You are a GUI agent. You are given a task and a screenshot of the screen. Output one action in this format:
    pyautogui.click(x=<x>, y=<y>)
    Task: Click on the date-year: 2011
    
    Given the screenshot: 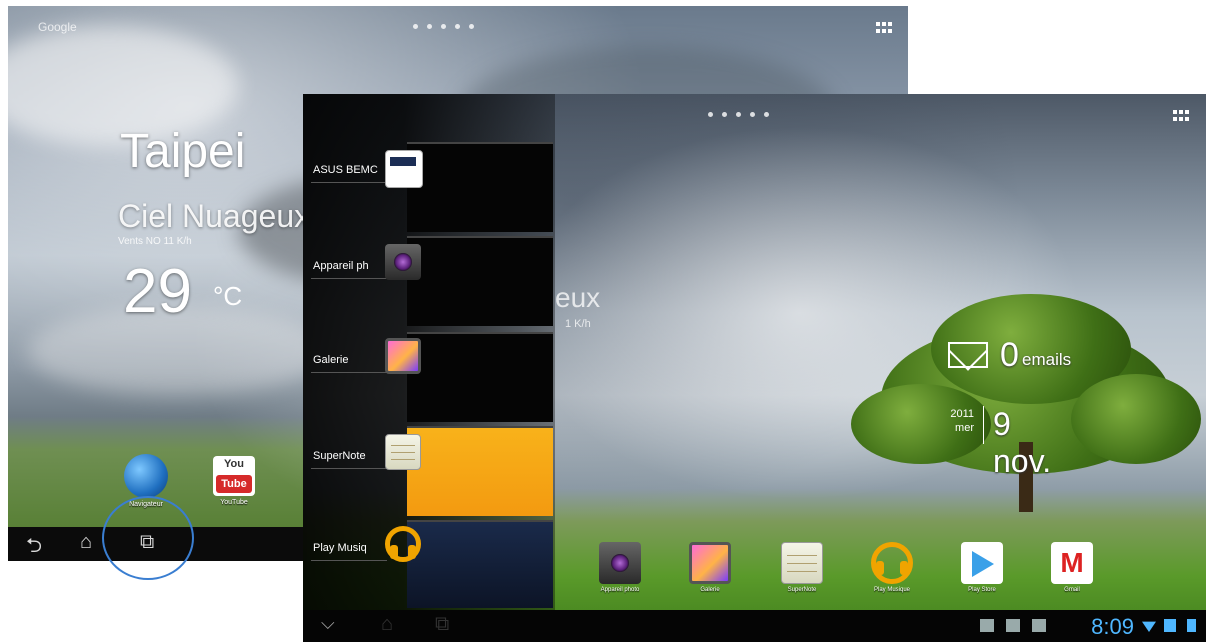 What is the action you would take?
    pyautogui.click(x=962, y=414)
    